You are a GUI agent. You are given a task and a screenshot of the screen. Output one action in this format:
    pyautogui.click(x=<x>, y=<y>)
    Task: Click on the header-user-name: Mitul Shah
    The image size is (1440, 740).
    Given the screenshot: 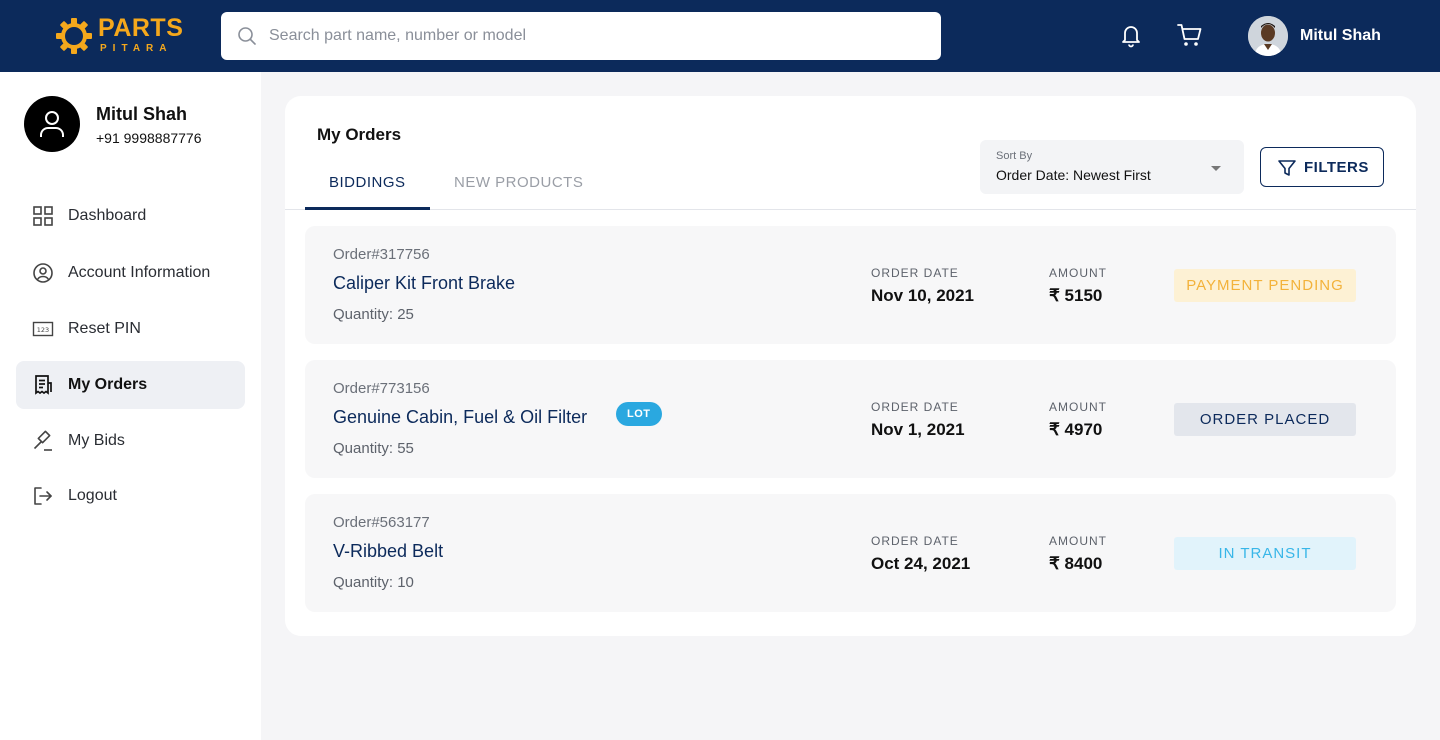 What is the action you would take?
    pyautogui.click(x=1340, y=35)
    